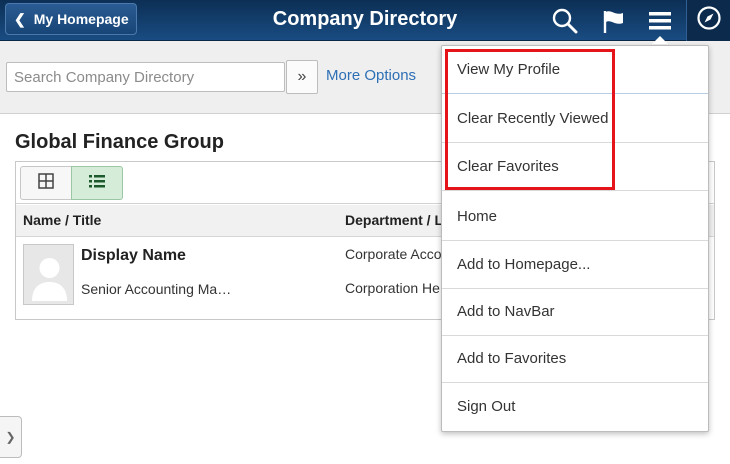 This screenshot has width=730, height=464. Describe the element at coordinates (575, 359) in the screenshot. I see `menu-item-add-to-favorites: Add to Favorites` at that location.